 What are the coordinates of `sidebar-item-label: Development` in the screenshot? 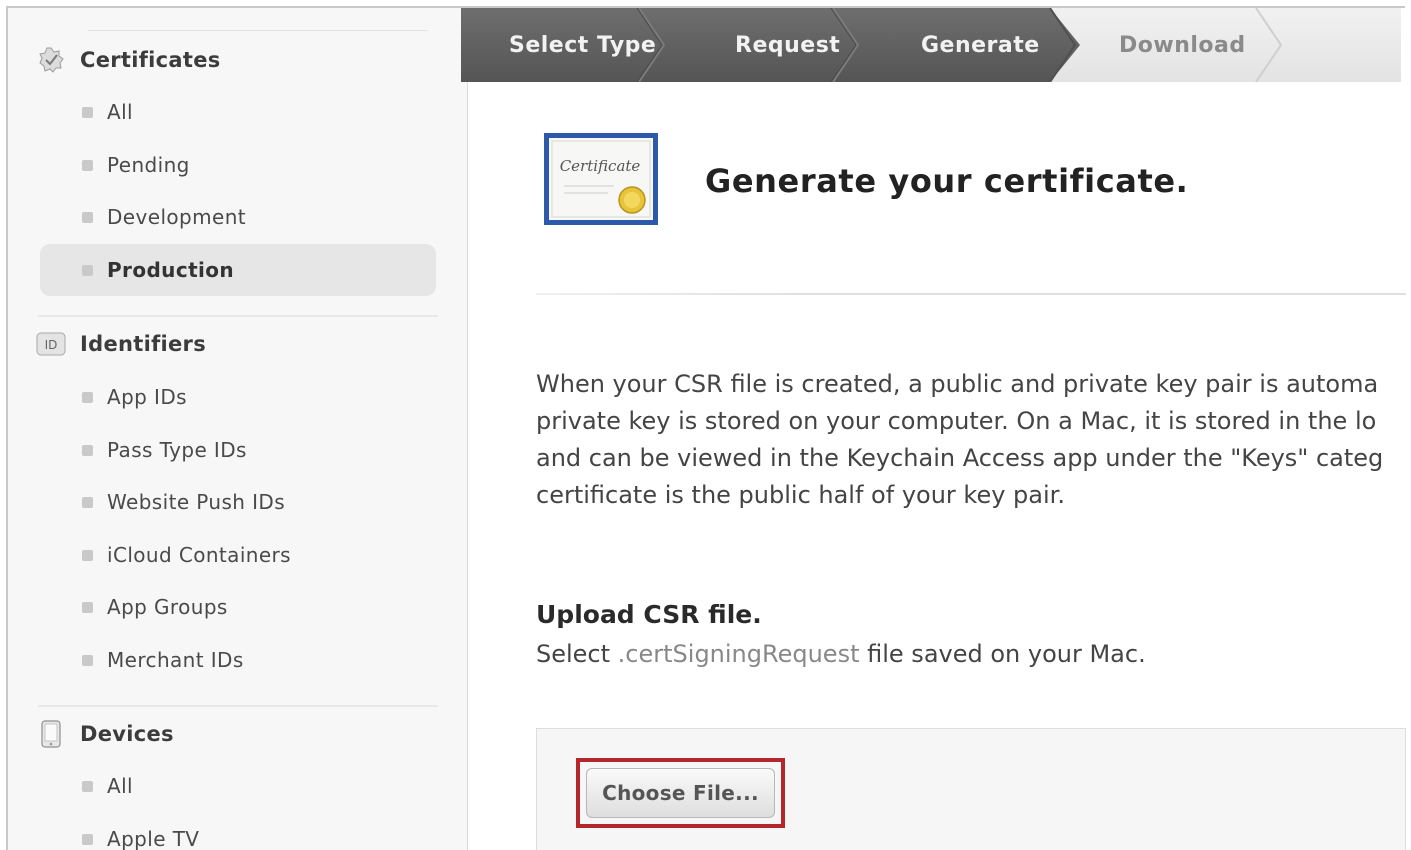 It's located at (177, 217).